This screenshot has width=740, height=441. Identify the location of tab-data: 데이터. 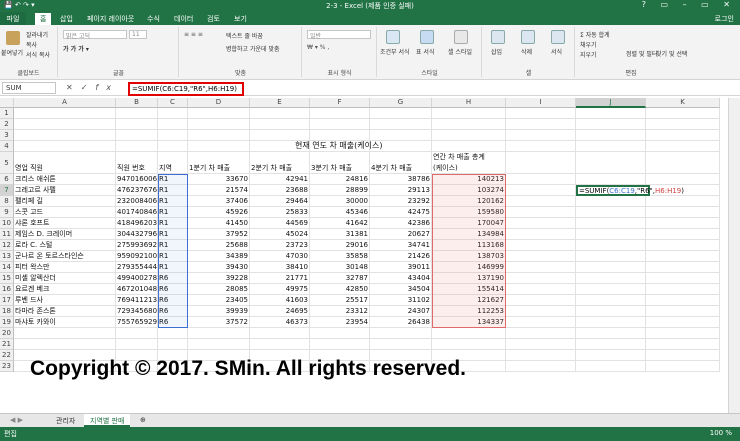
(183, 19).